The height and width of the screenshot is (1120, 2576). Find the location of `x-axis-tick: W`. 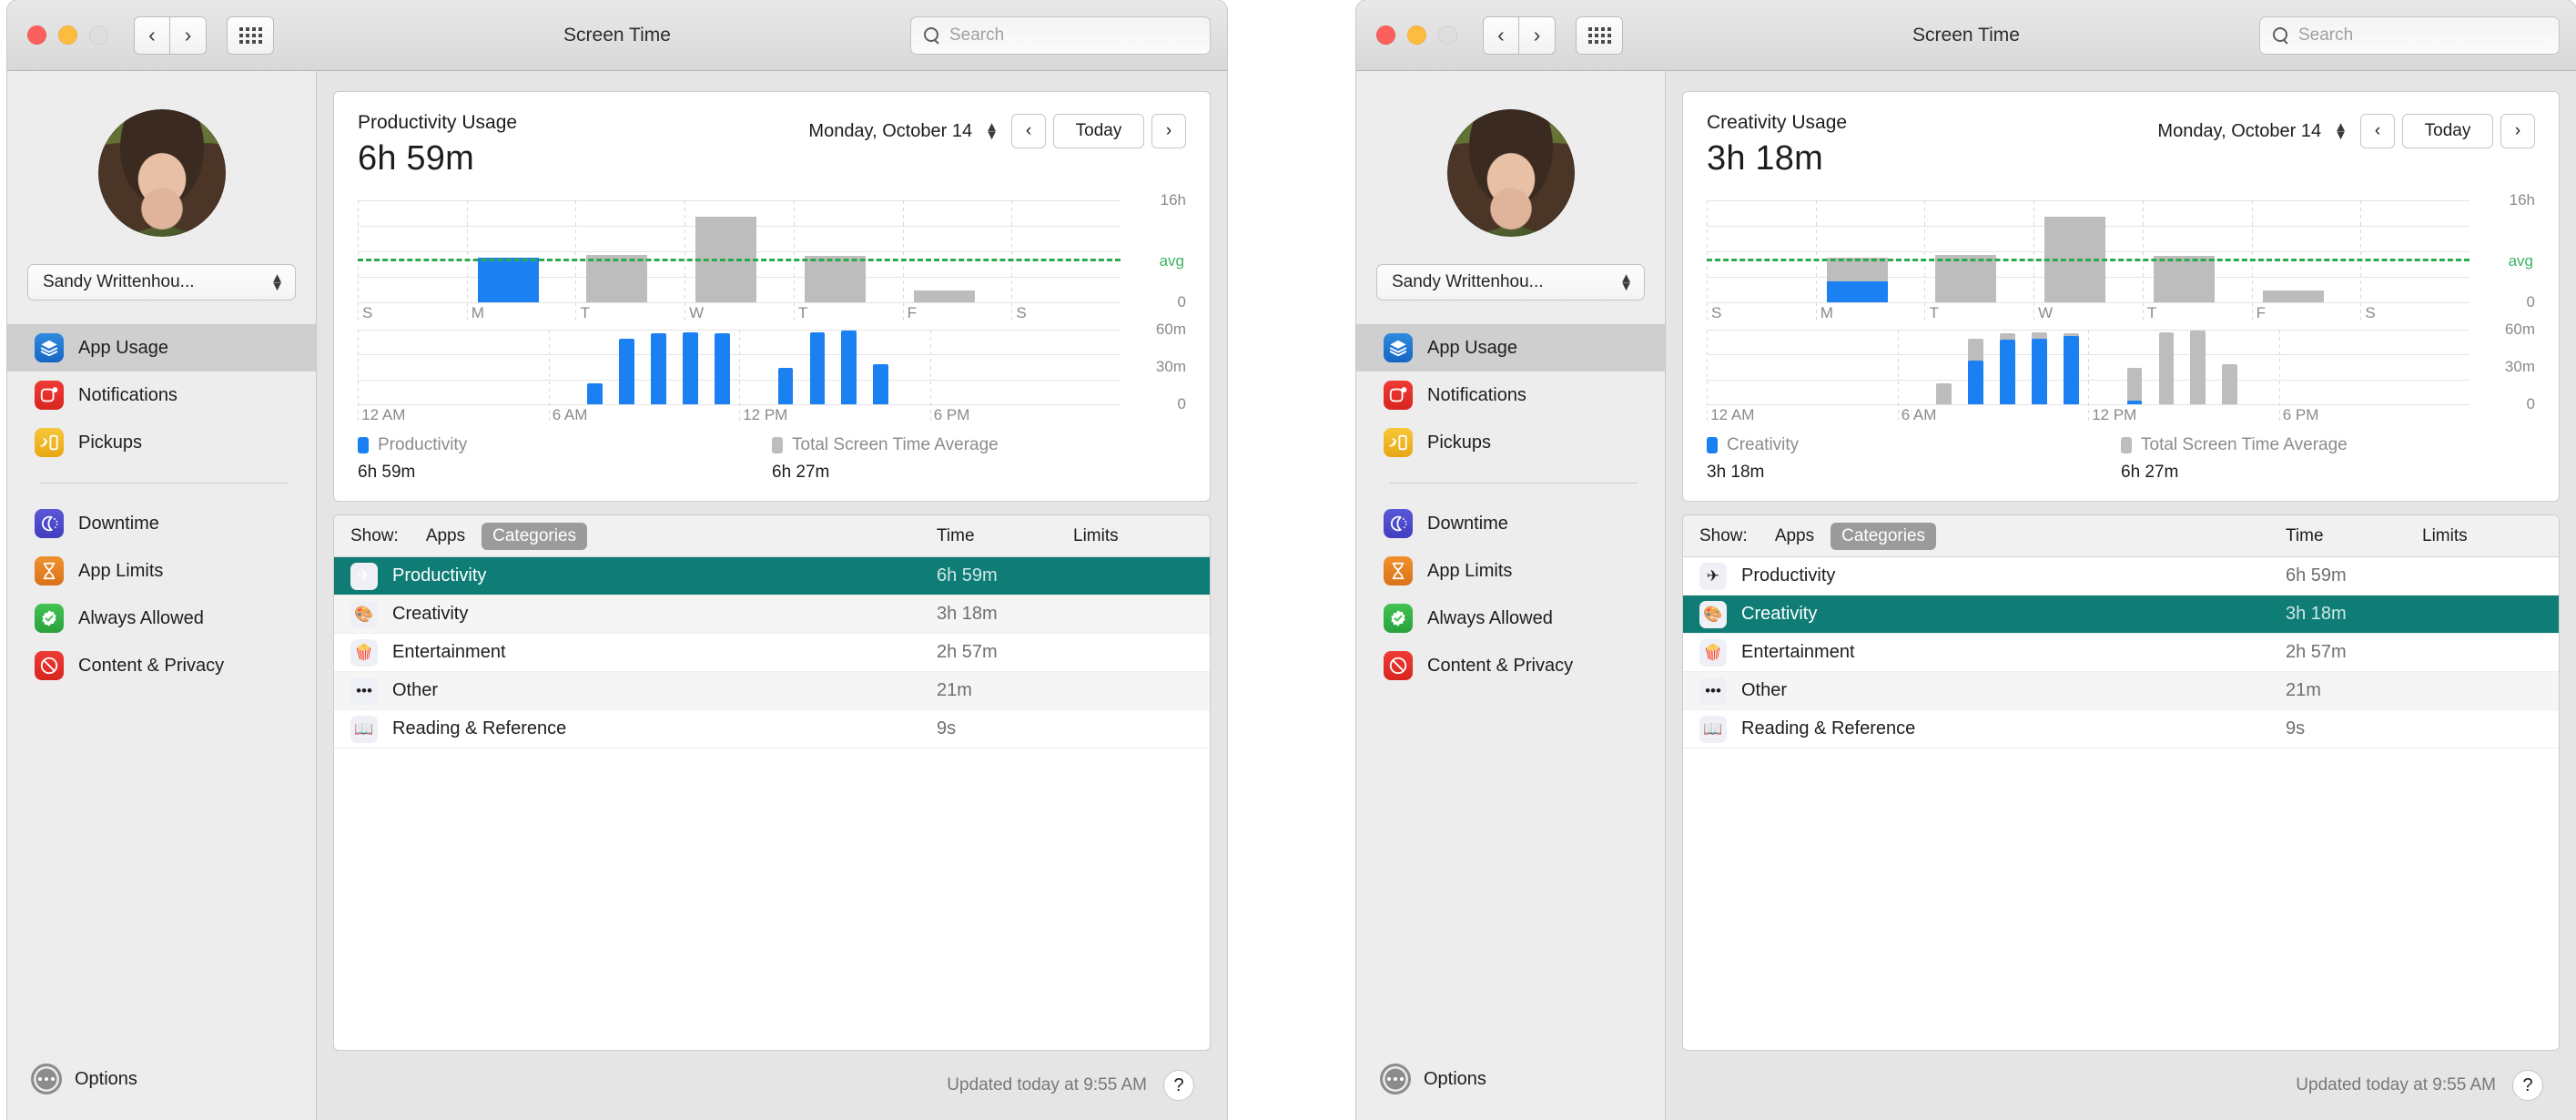

x-axis-tick: W is located at coordinates (2046, 313).